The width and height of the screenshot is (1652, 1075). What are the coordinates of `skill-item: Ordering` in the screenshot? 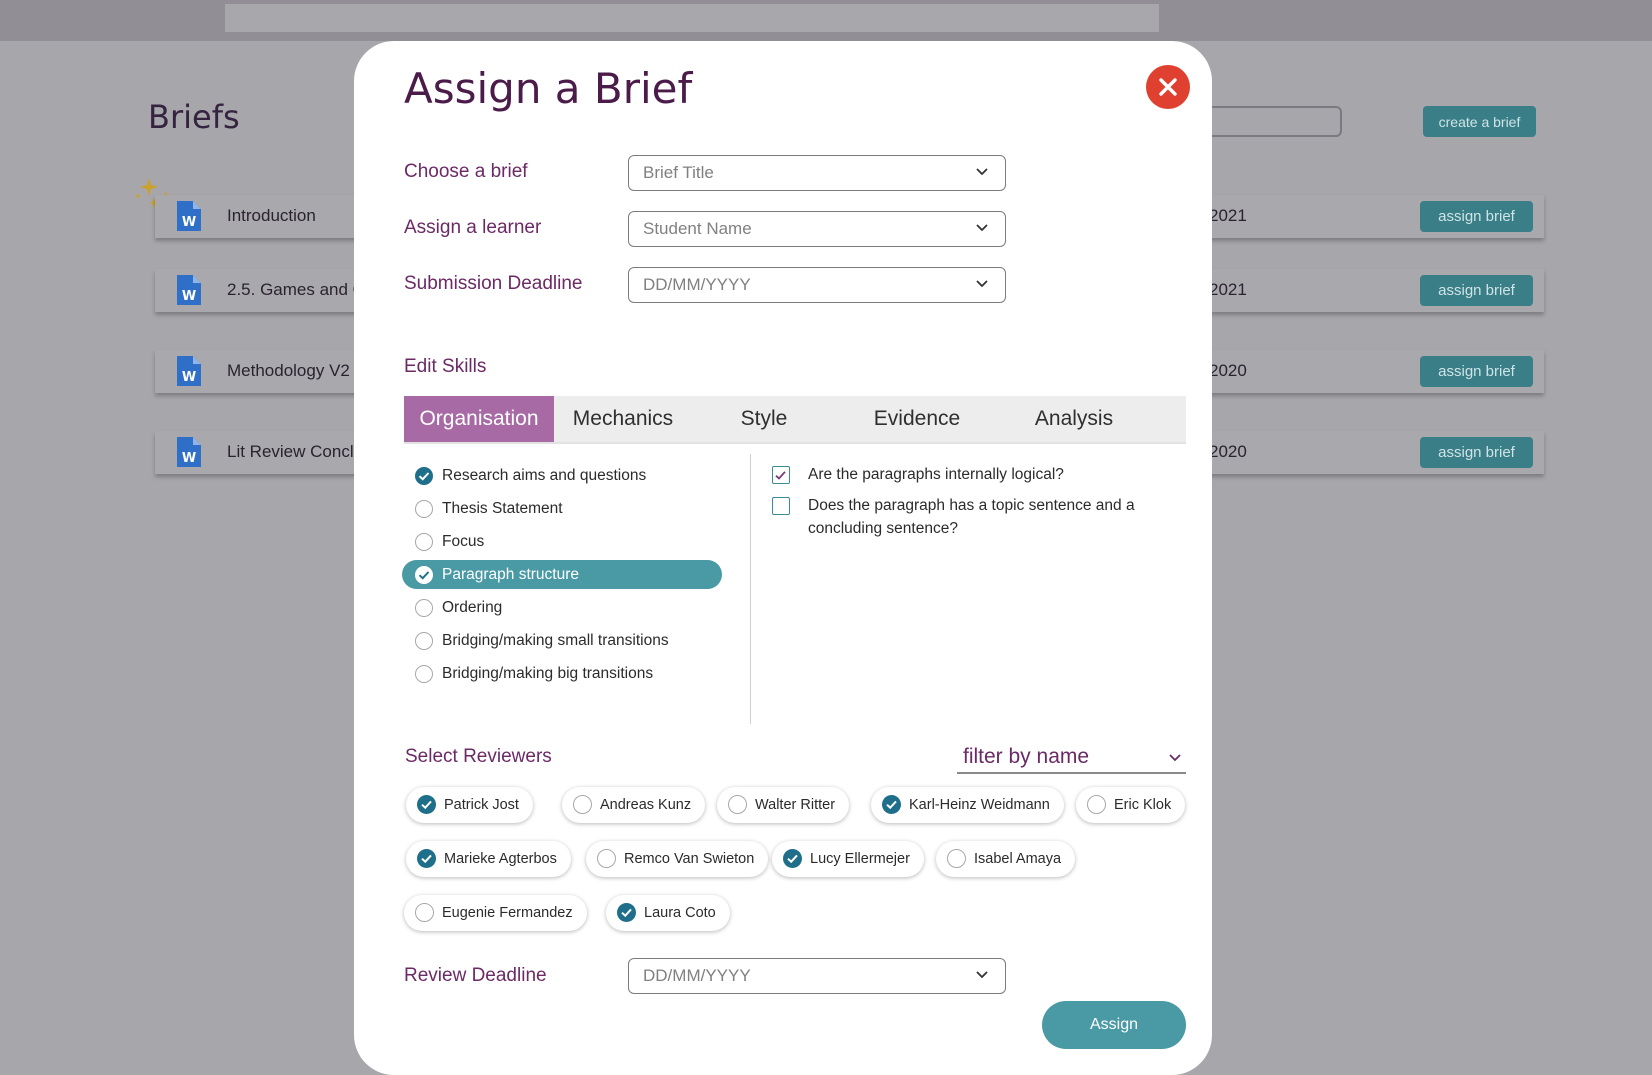 It's located at (562, 607).